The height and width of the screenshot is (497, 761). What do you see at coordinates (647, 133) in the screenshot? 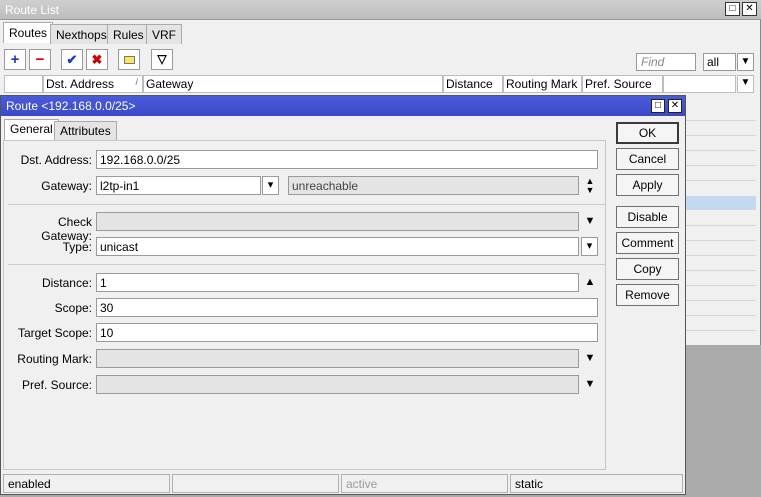
I see `ok-button: OK` at bounding box center [647, 133].